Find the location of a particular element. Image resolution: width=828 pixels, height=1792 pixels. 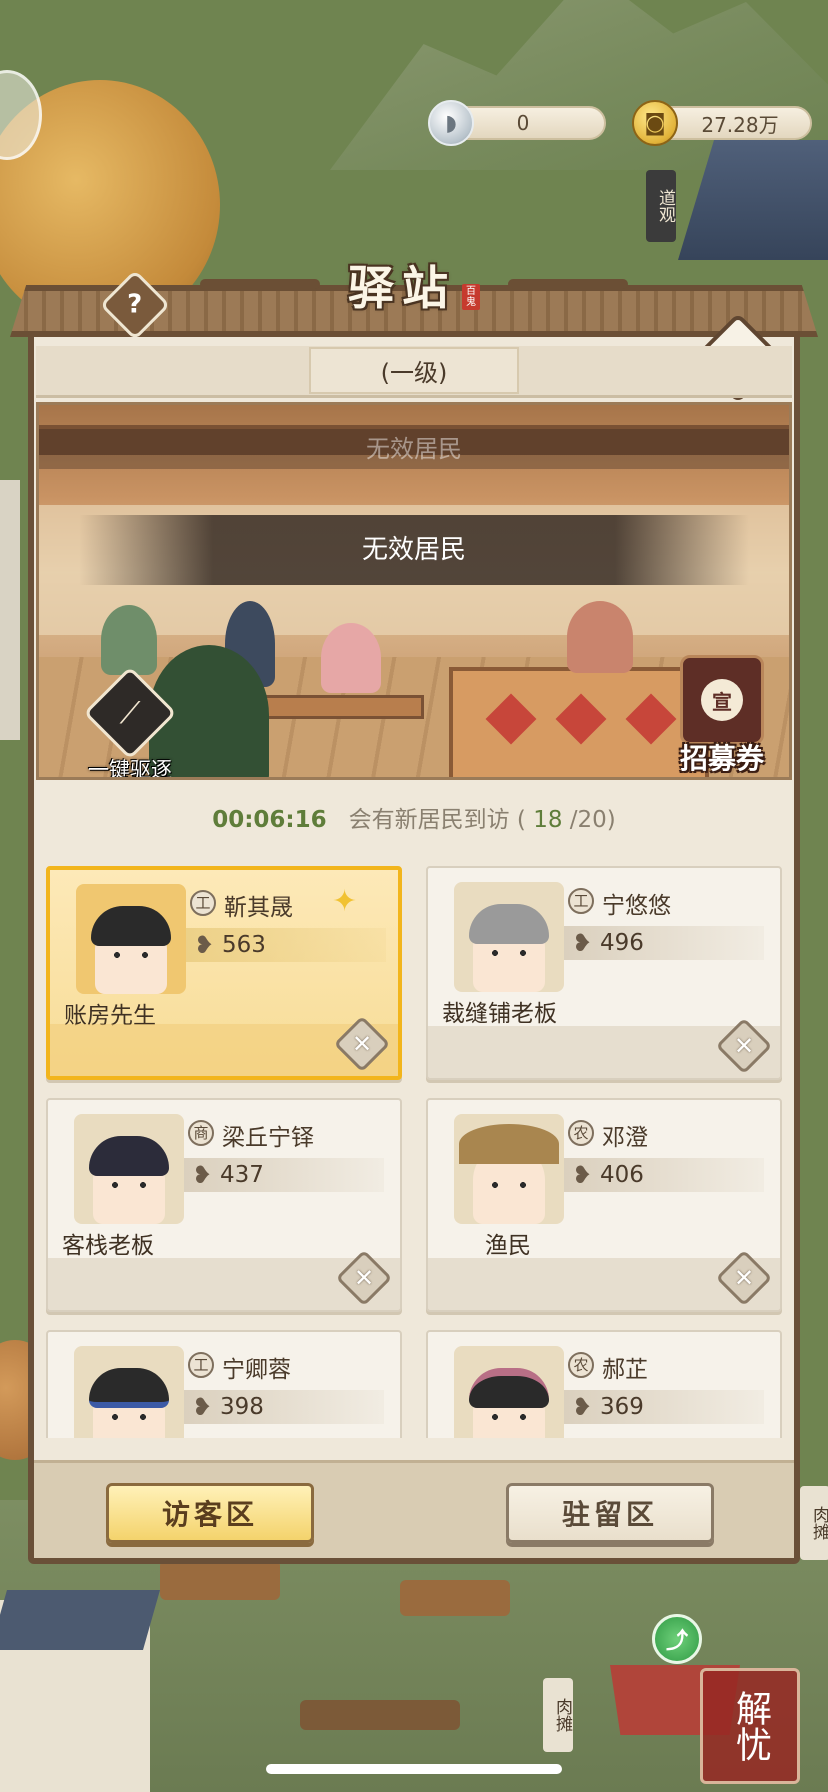

tab-resident-area: 驻留区 is located at coordinates (610, 1513).